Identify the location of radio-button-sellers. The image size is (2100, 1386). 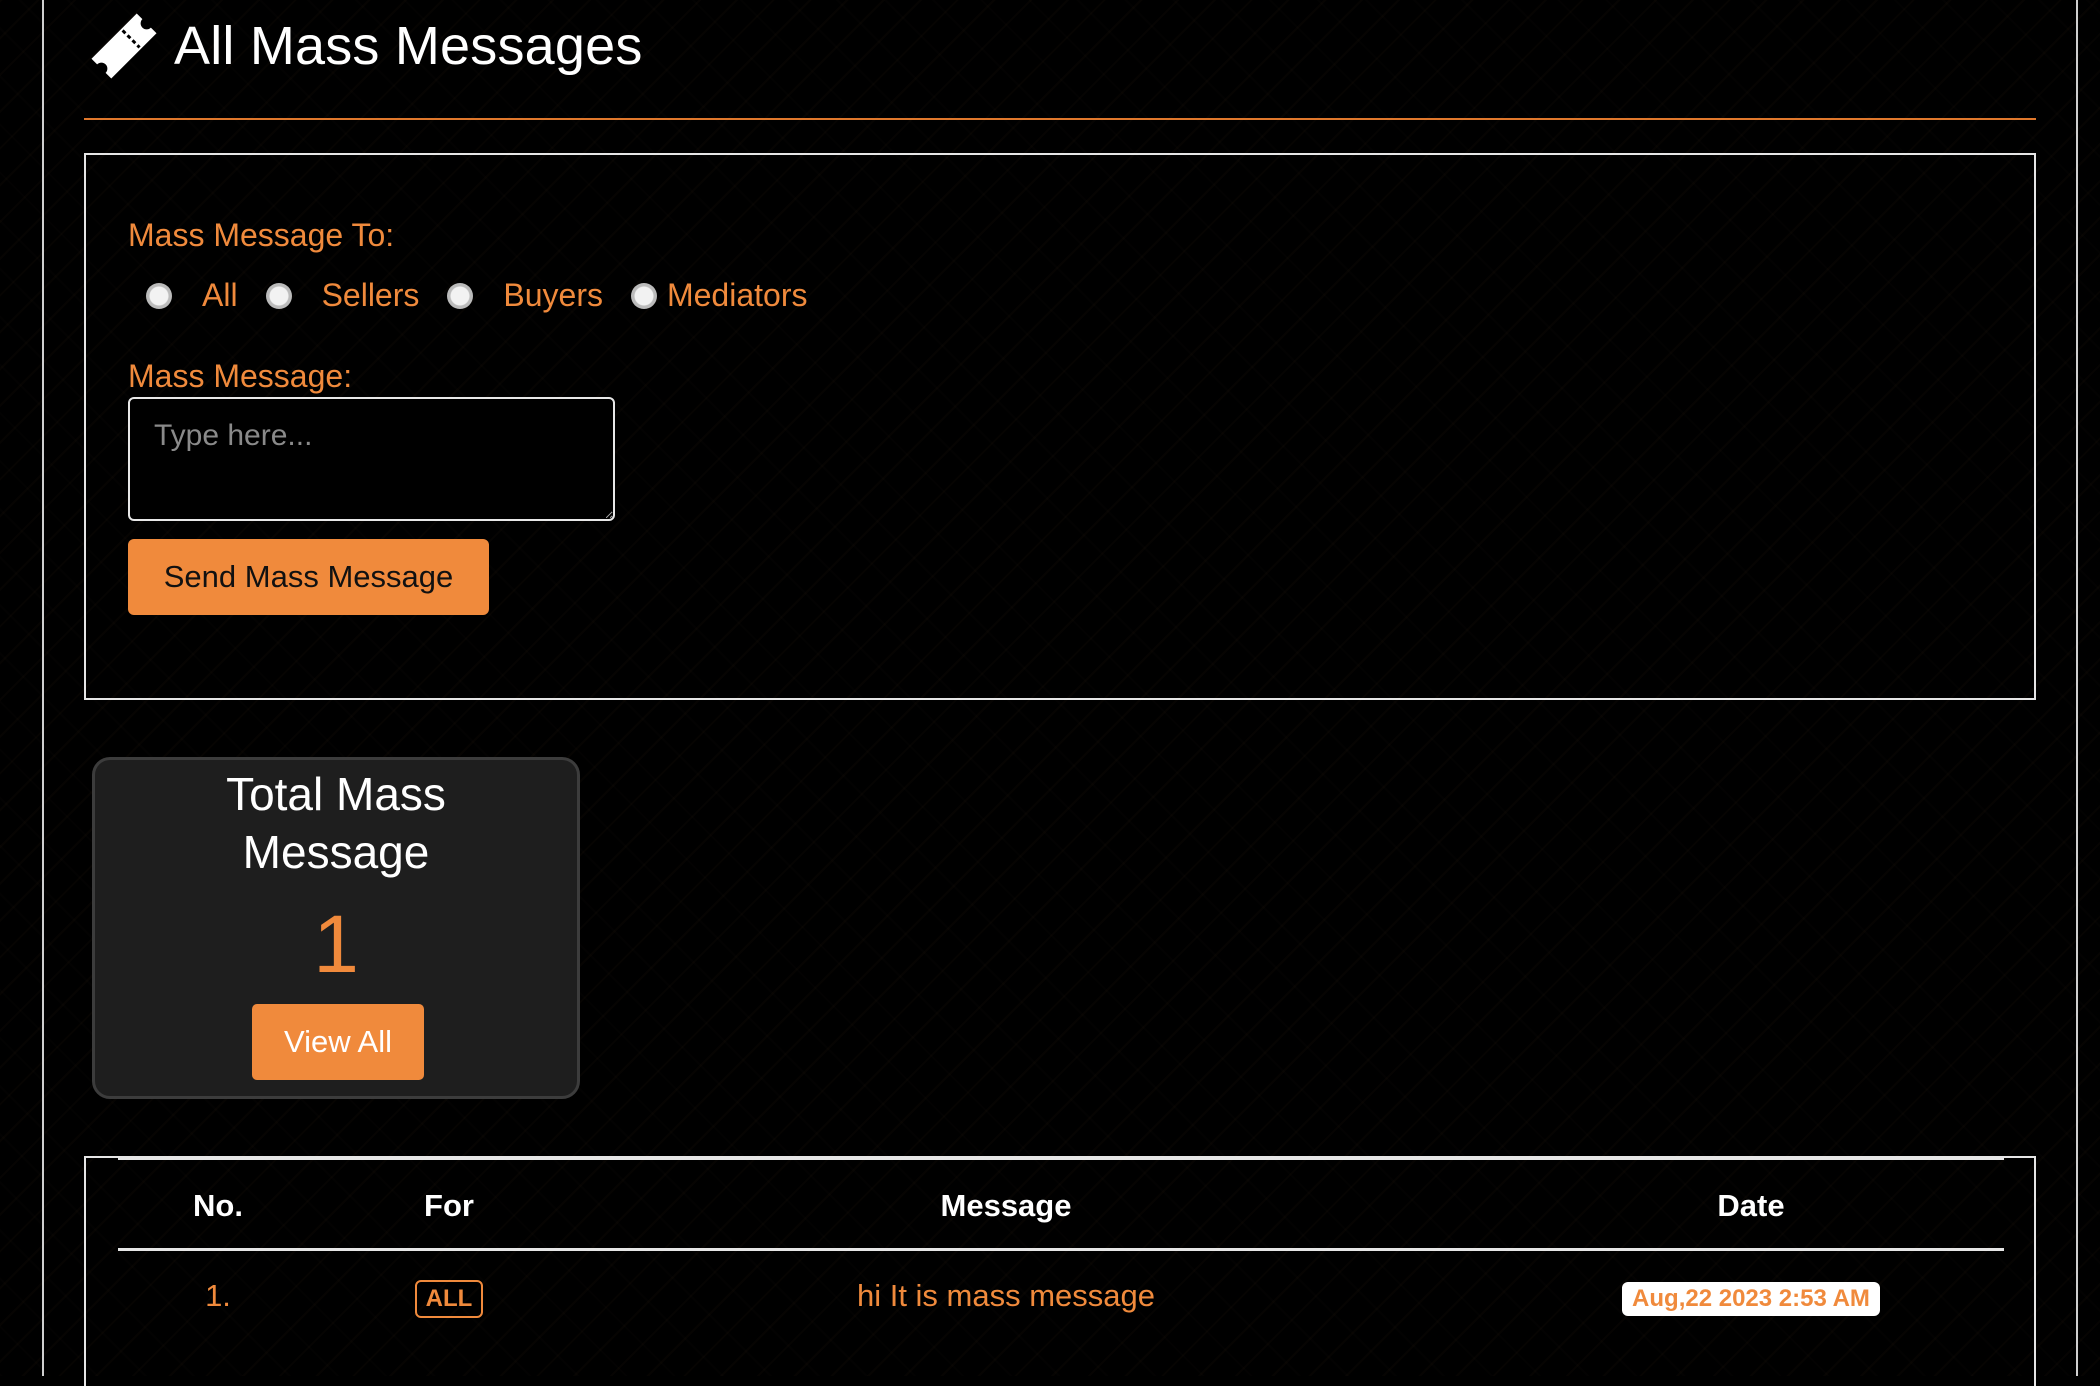
(278, 295).